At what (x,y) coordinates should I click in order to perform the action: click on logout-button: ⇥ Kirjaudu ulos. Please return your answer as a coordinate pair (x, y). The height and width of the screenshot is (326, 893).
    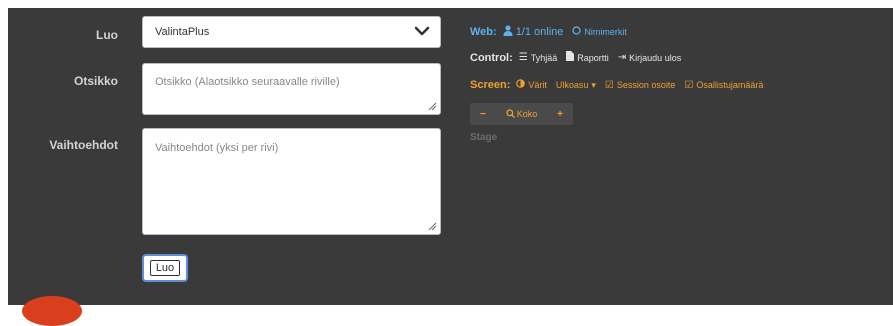
    Looking at the image, I should click on (649, 57).